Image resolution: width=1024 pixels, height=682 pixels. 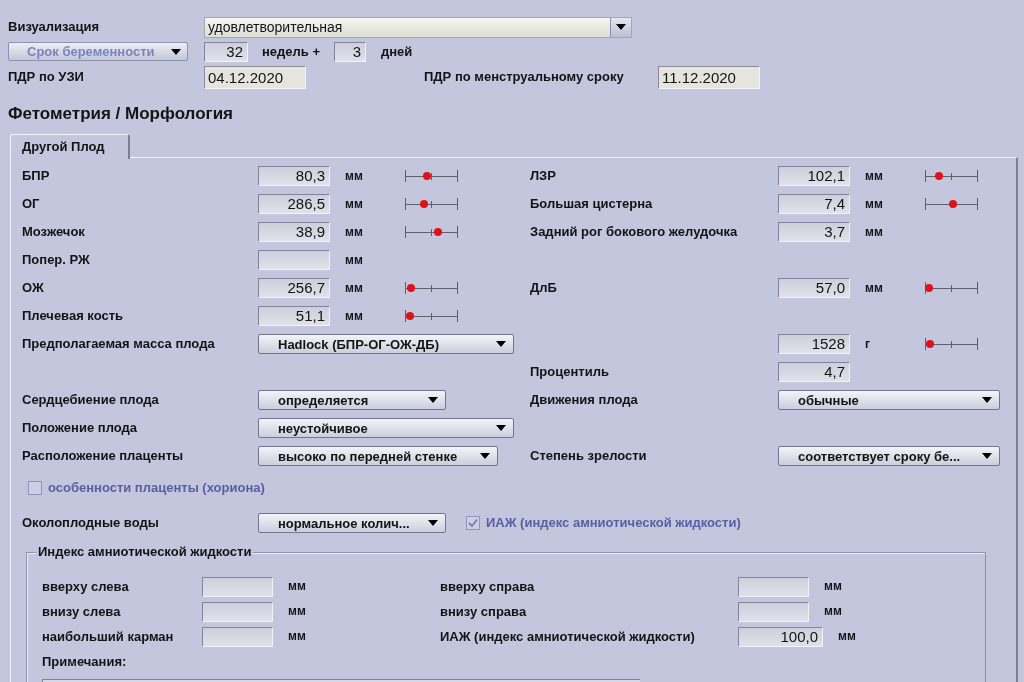 What do you see at coordinates (569, 372) in the screenshot?
I see `field-label: Процентиль` at bounding box center [569, 372].